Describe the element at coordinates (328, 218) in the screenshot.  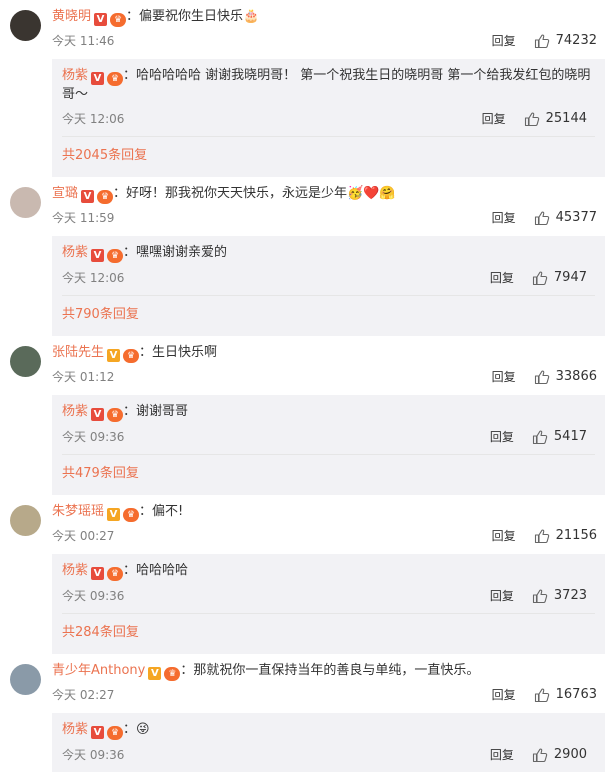
I see `comment-meta: 今天 11:59 回复 45377` at that location.